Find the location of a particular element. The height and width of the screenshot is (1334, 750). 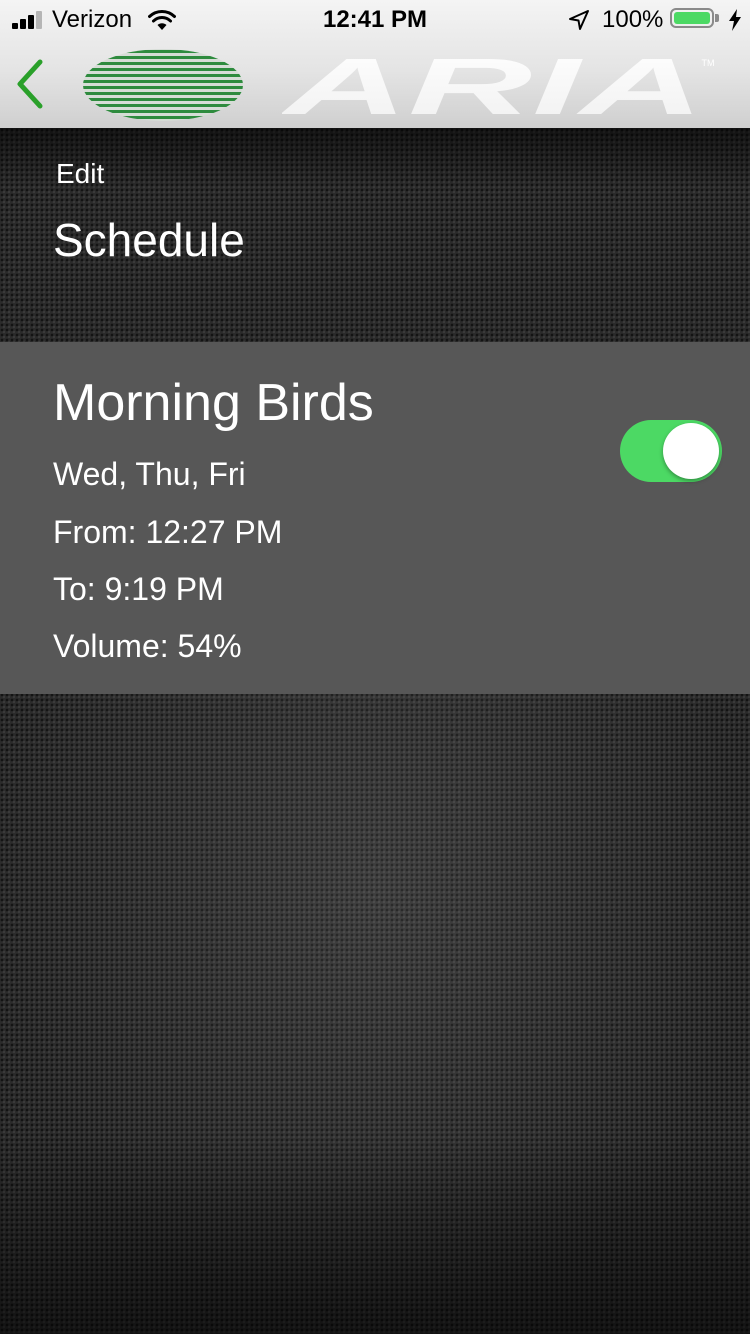

battery-percent: 100% is located at coordinates (633, 19).